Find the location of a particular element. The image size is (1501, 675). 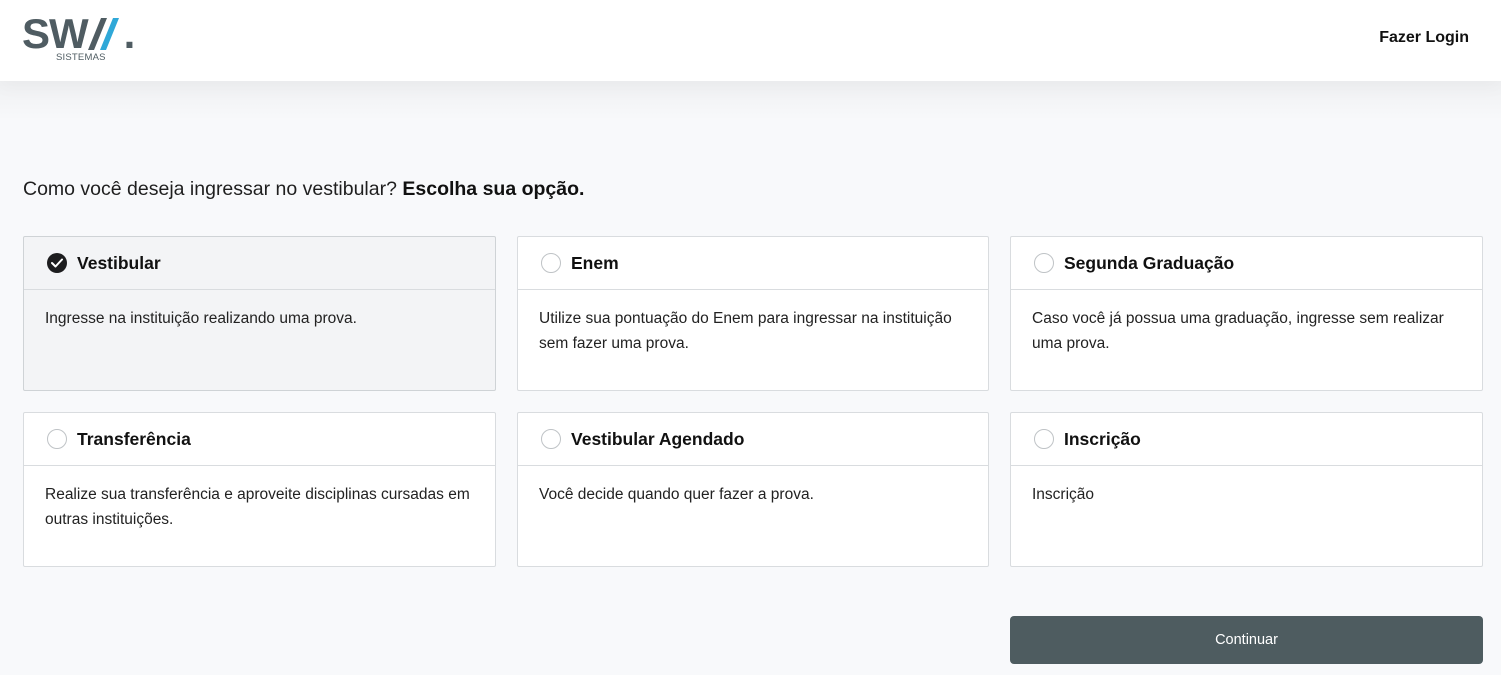

option-card-header: Transferência is located at coordinates (259, 439).